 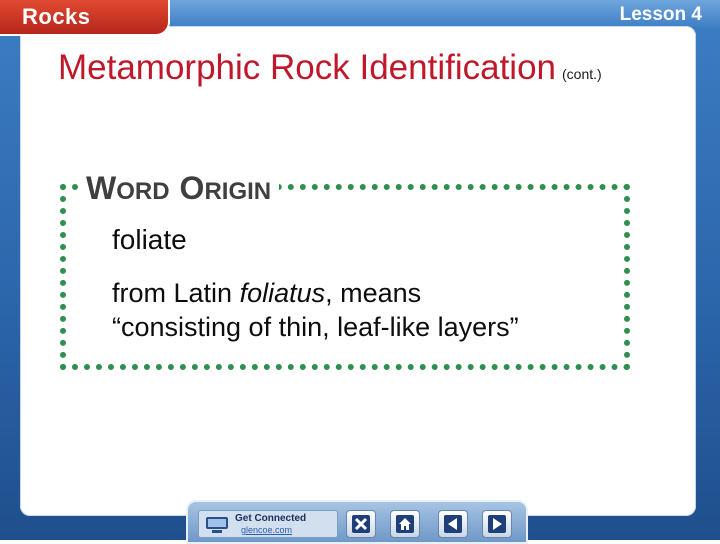 I want to click on page-title-text: Metamorphic Rock Identification, so click(x=307, y=67).